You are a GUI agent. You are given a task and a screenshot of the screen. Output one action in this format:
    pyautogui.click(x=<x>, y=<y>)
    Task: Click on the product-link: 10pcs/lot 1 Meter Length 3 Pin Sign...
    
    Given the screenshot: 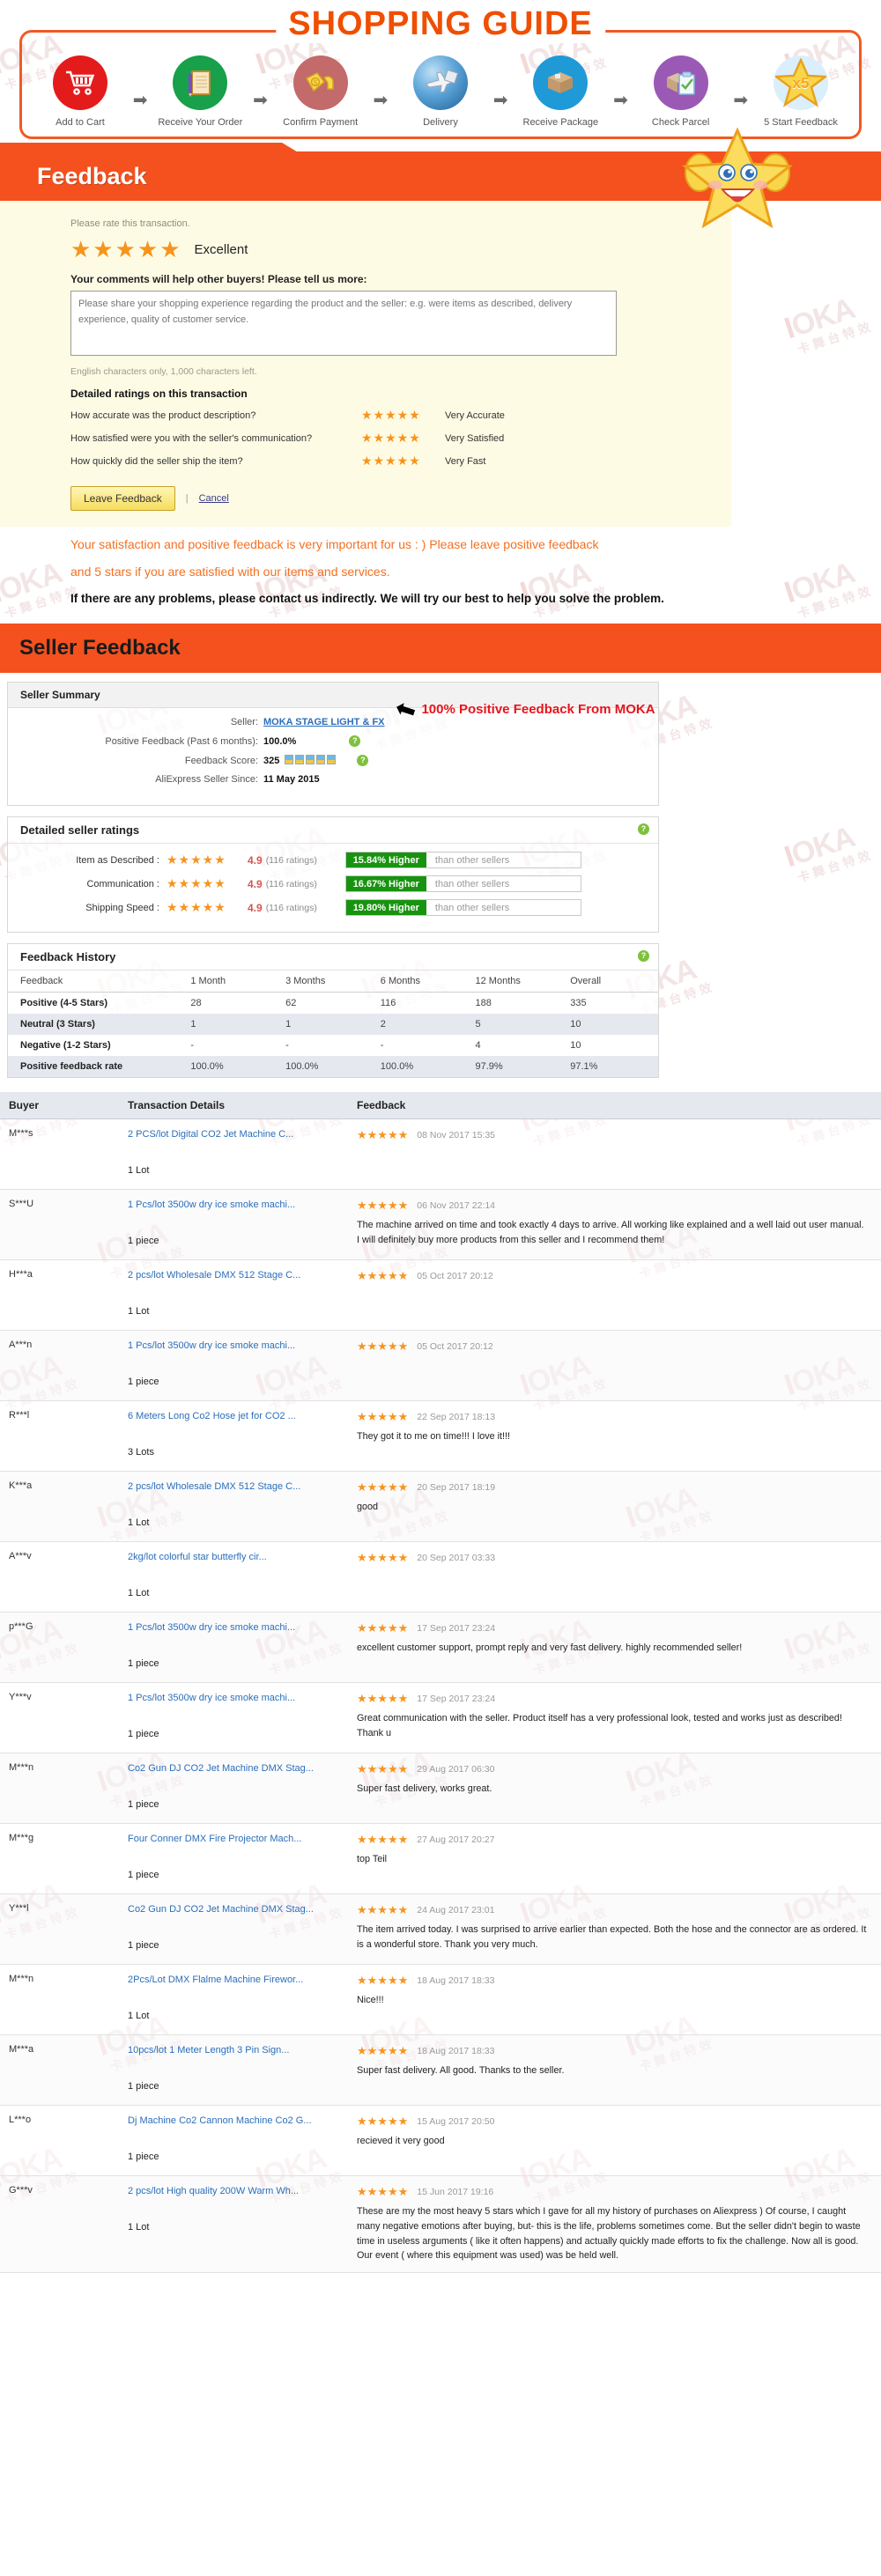 What is the action you would take?
    pyautogui.click(x=222, y=2051)
    